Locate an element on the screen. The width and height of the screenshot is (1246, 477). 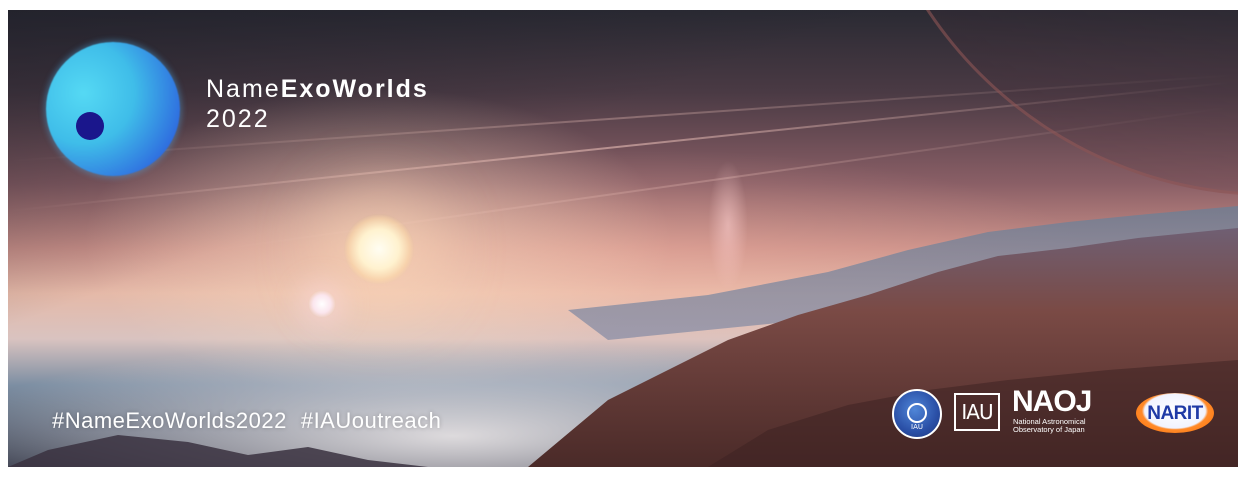
iau-seal-logo: IAU is located at coordinates (917, 414).